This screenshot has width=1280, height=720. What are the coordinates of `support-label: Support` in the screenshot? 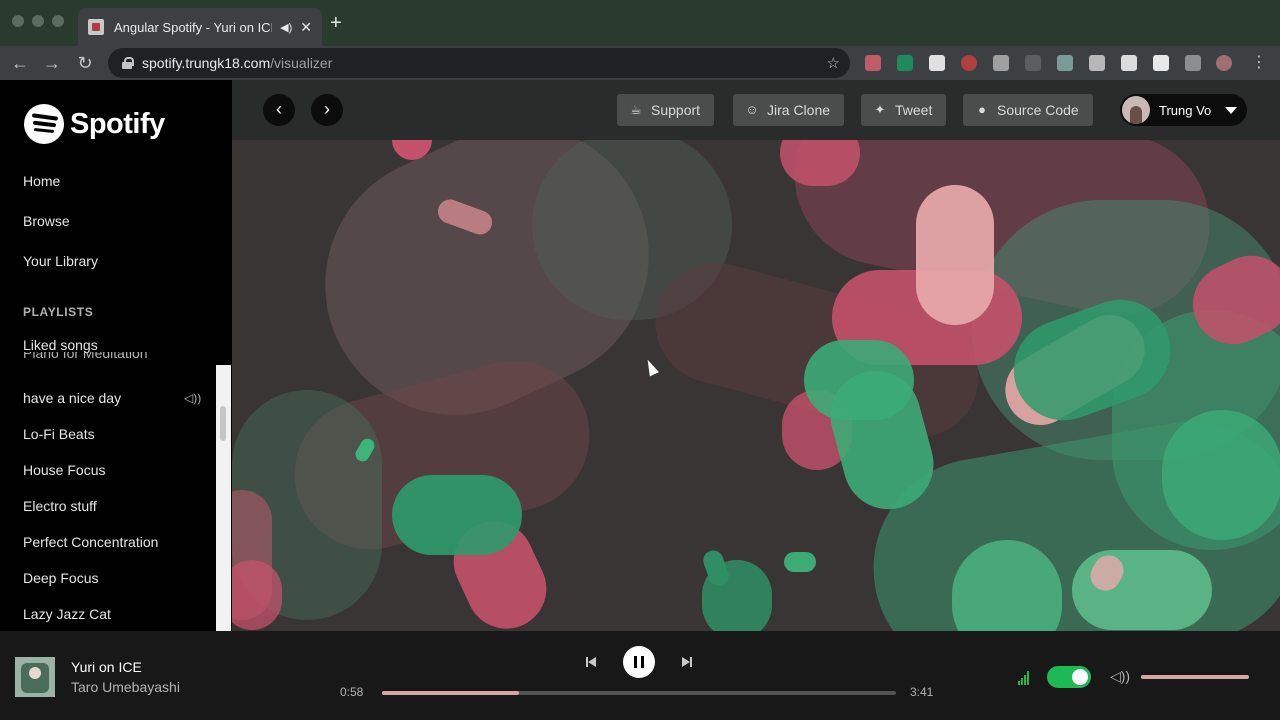 It's located at (676, 110).